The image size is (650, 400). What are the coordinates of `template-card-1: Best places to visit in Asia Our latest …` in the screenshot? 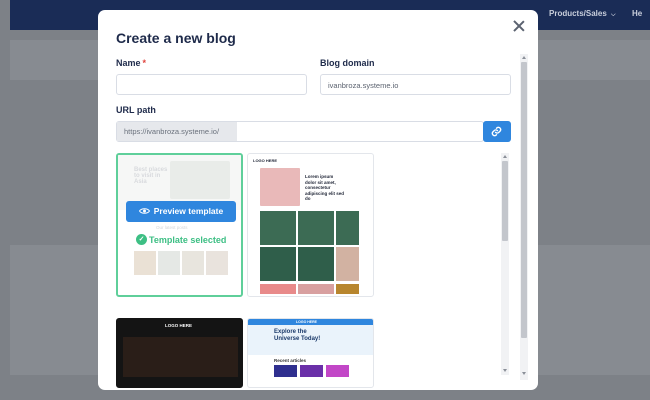 It's located at (179, 225).